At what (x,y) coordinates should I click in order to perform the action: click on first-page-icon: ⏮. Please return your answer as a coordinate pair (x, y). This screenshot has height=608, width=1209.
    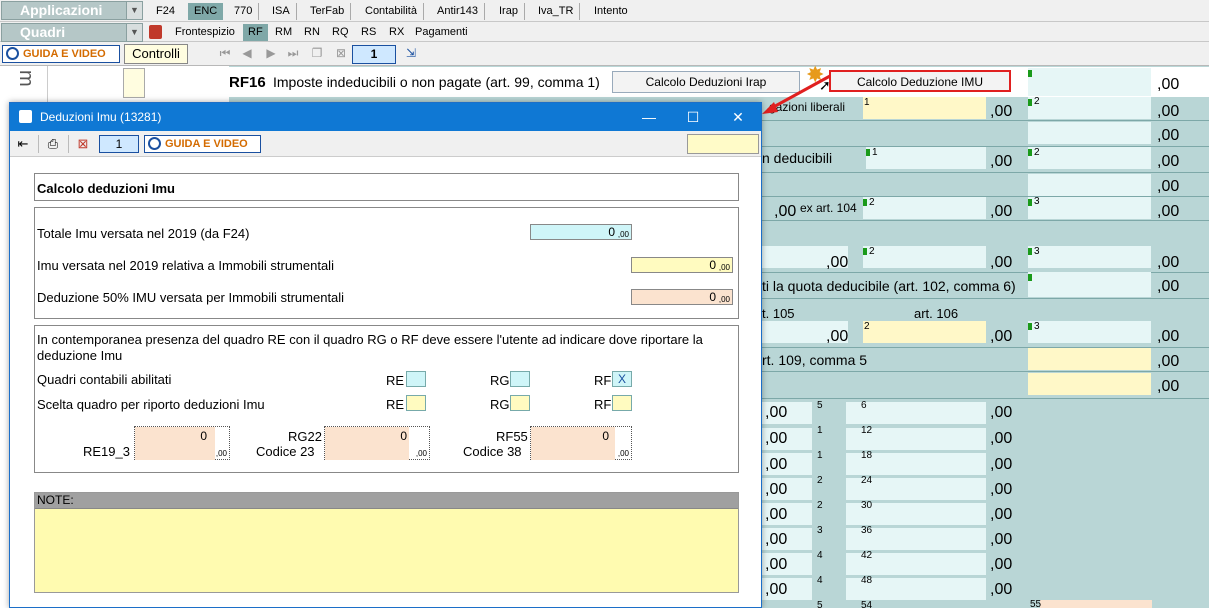
    Looking at the image, I should click on (225, 53).